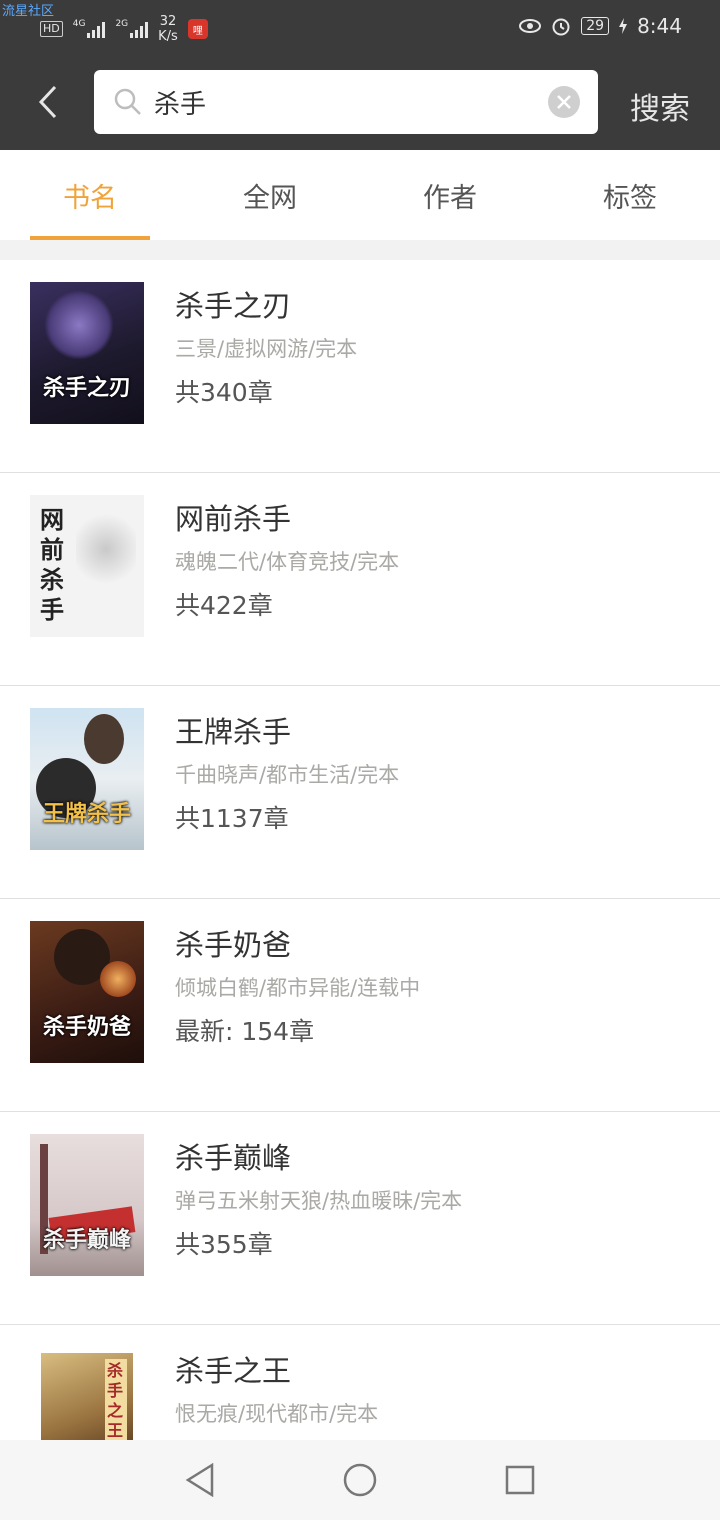 This screenshot has height=1538, width=720. I want to click on book-title: 杀手奶爸, so click(233, 945).